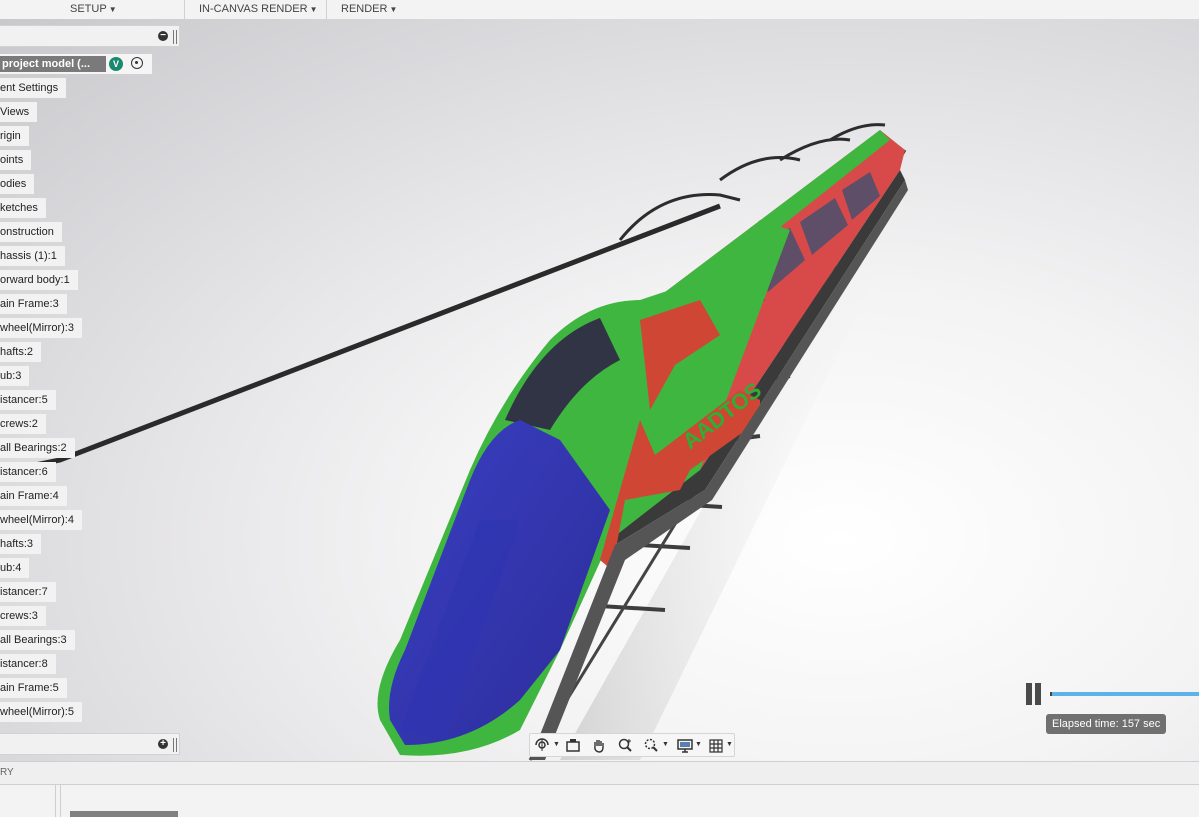 Image resolution: width=1199 pixels, height=817 pixels. Describe the element at coordinates (651, 745) in the screenshot. I see `fit-icon` at that location.